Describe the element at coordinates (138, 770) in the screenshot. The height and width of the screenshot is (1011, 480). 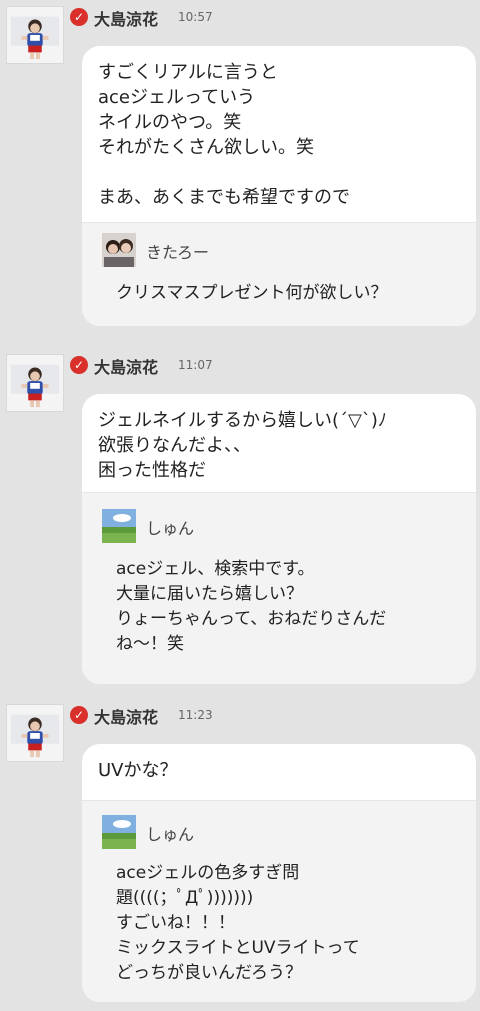
I see `message-text: UVかな？` at that location.